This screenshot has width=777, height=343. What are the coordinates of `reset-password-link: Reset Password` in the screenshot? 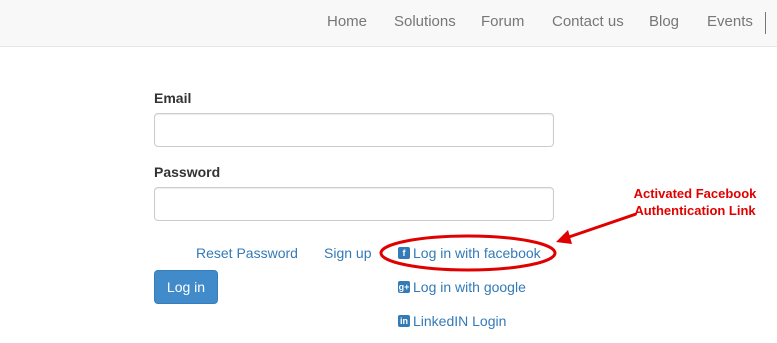 It's located at (247, 253).